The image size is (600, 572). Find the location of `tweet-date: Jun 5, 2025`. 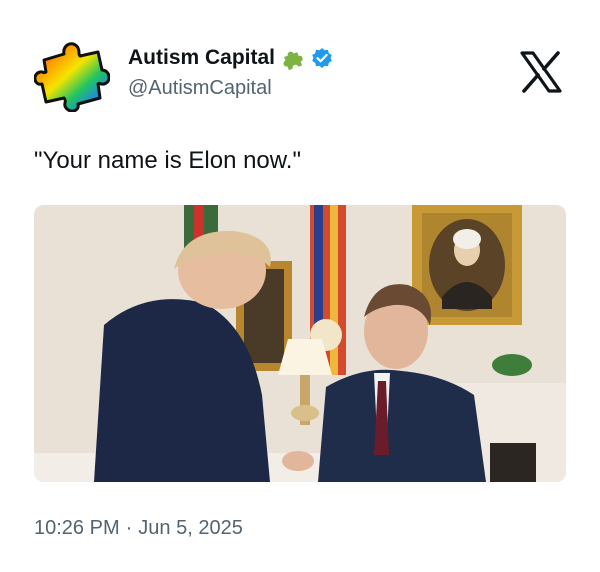

tweet-date: Jun 5, 2025 is located at coordinates (190, 528).